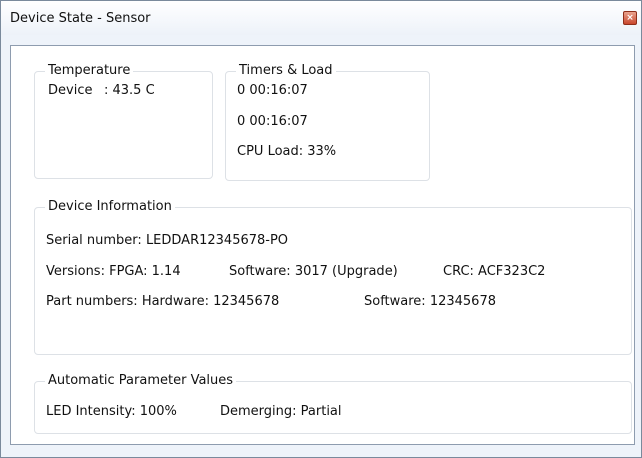 The height and width of the screenshot is (458, 642). I want to click on device-information-group-title: Device Information, so click(110, 207).